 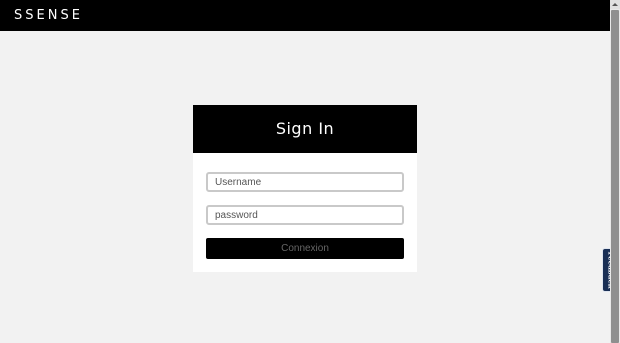 I want to click on top-header-bar: SSENSE, so click(x=305, y=15).